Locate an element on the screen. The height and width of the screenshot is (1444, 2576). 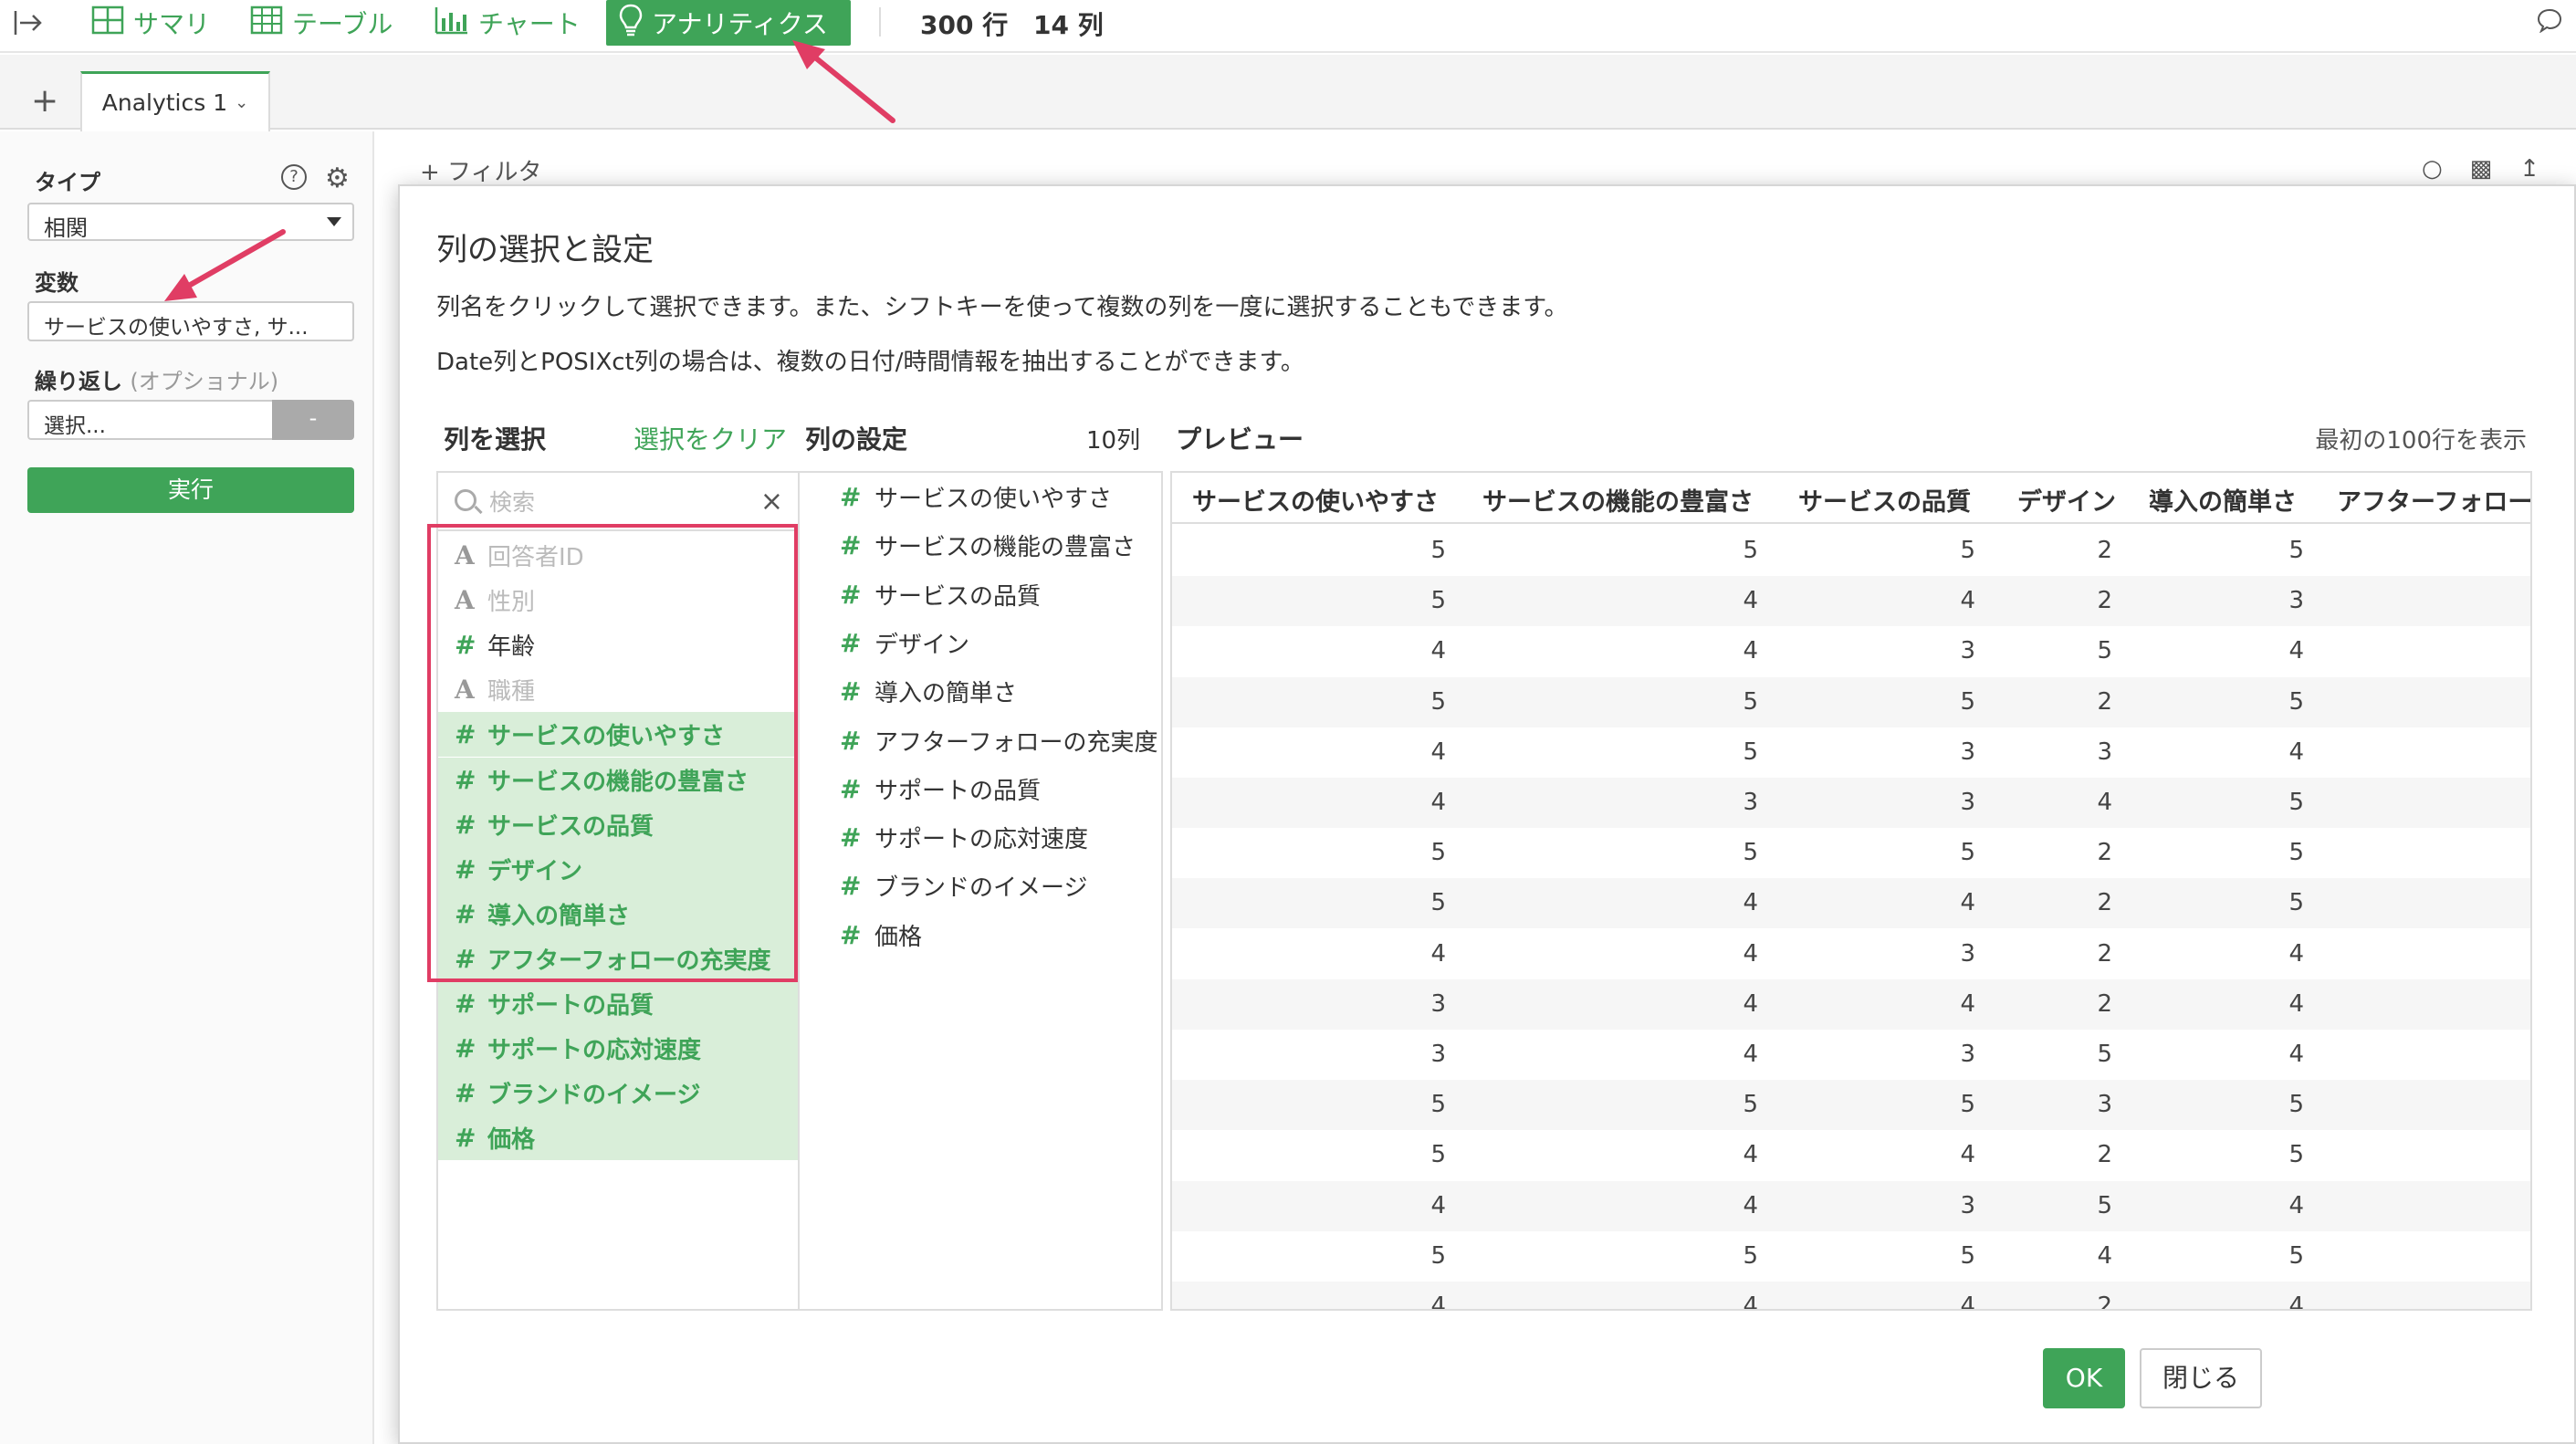
tab-table: テーブル is located at coordinates (321, 23).